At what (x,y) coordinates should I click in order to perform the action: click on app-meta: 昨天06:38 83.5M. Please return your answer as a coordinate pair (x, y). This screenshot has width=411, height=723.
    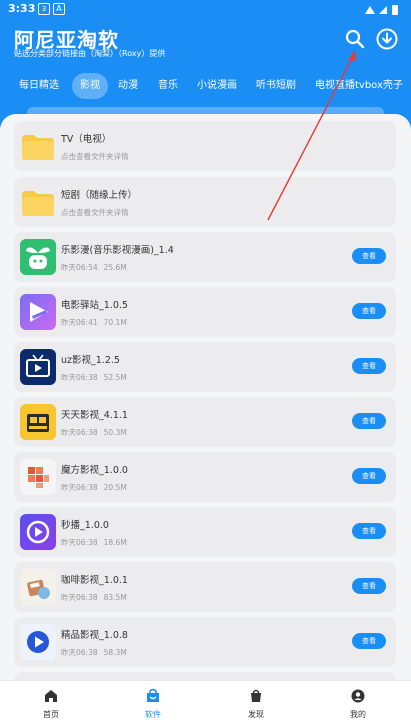
    Looking at the image, I should click on (94, 597).